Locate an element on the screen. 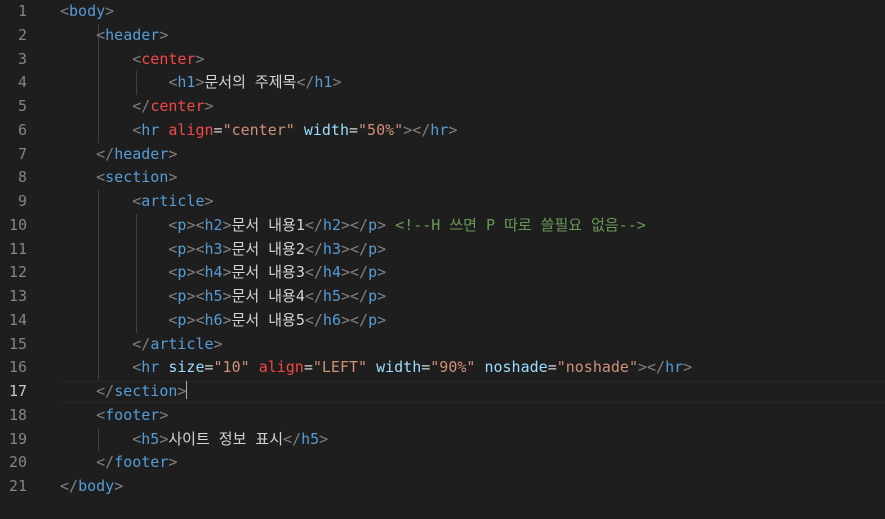 This screenshot has height=519, width=885. line-number: 6 is located at coordinates (22, 129).